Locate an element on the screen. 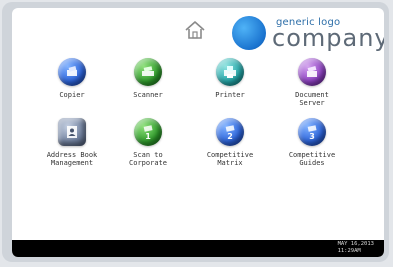  app-competitive-matrix: 2 Competitive Matrix is located at coordinates (230, 142).